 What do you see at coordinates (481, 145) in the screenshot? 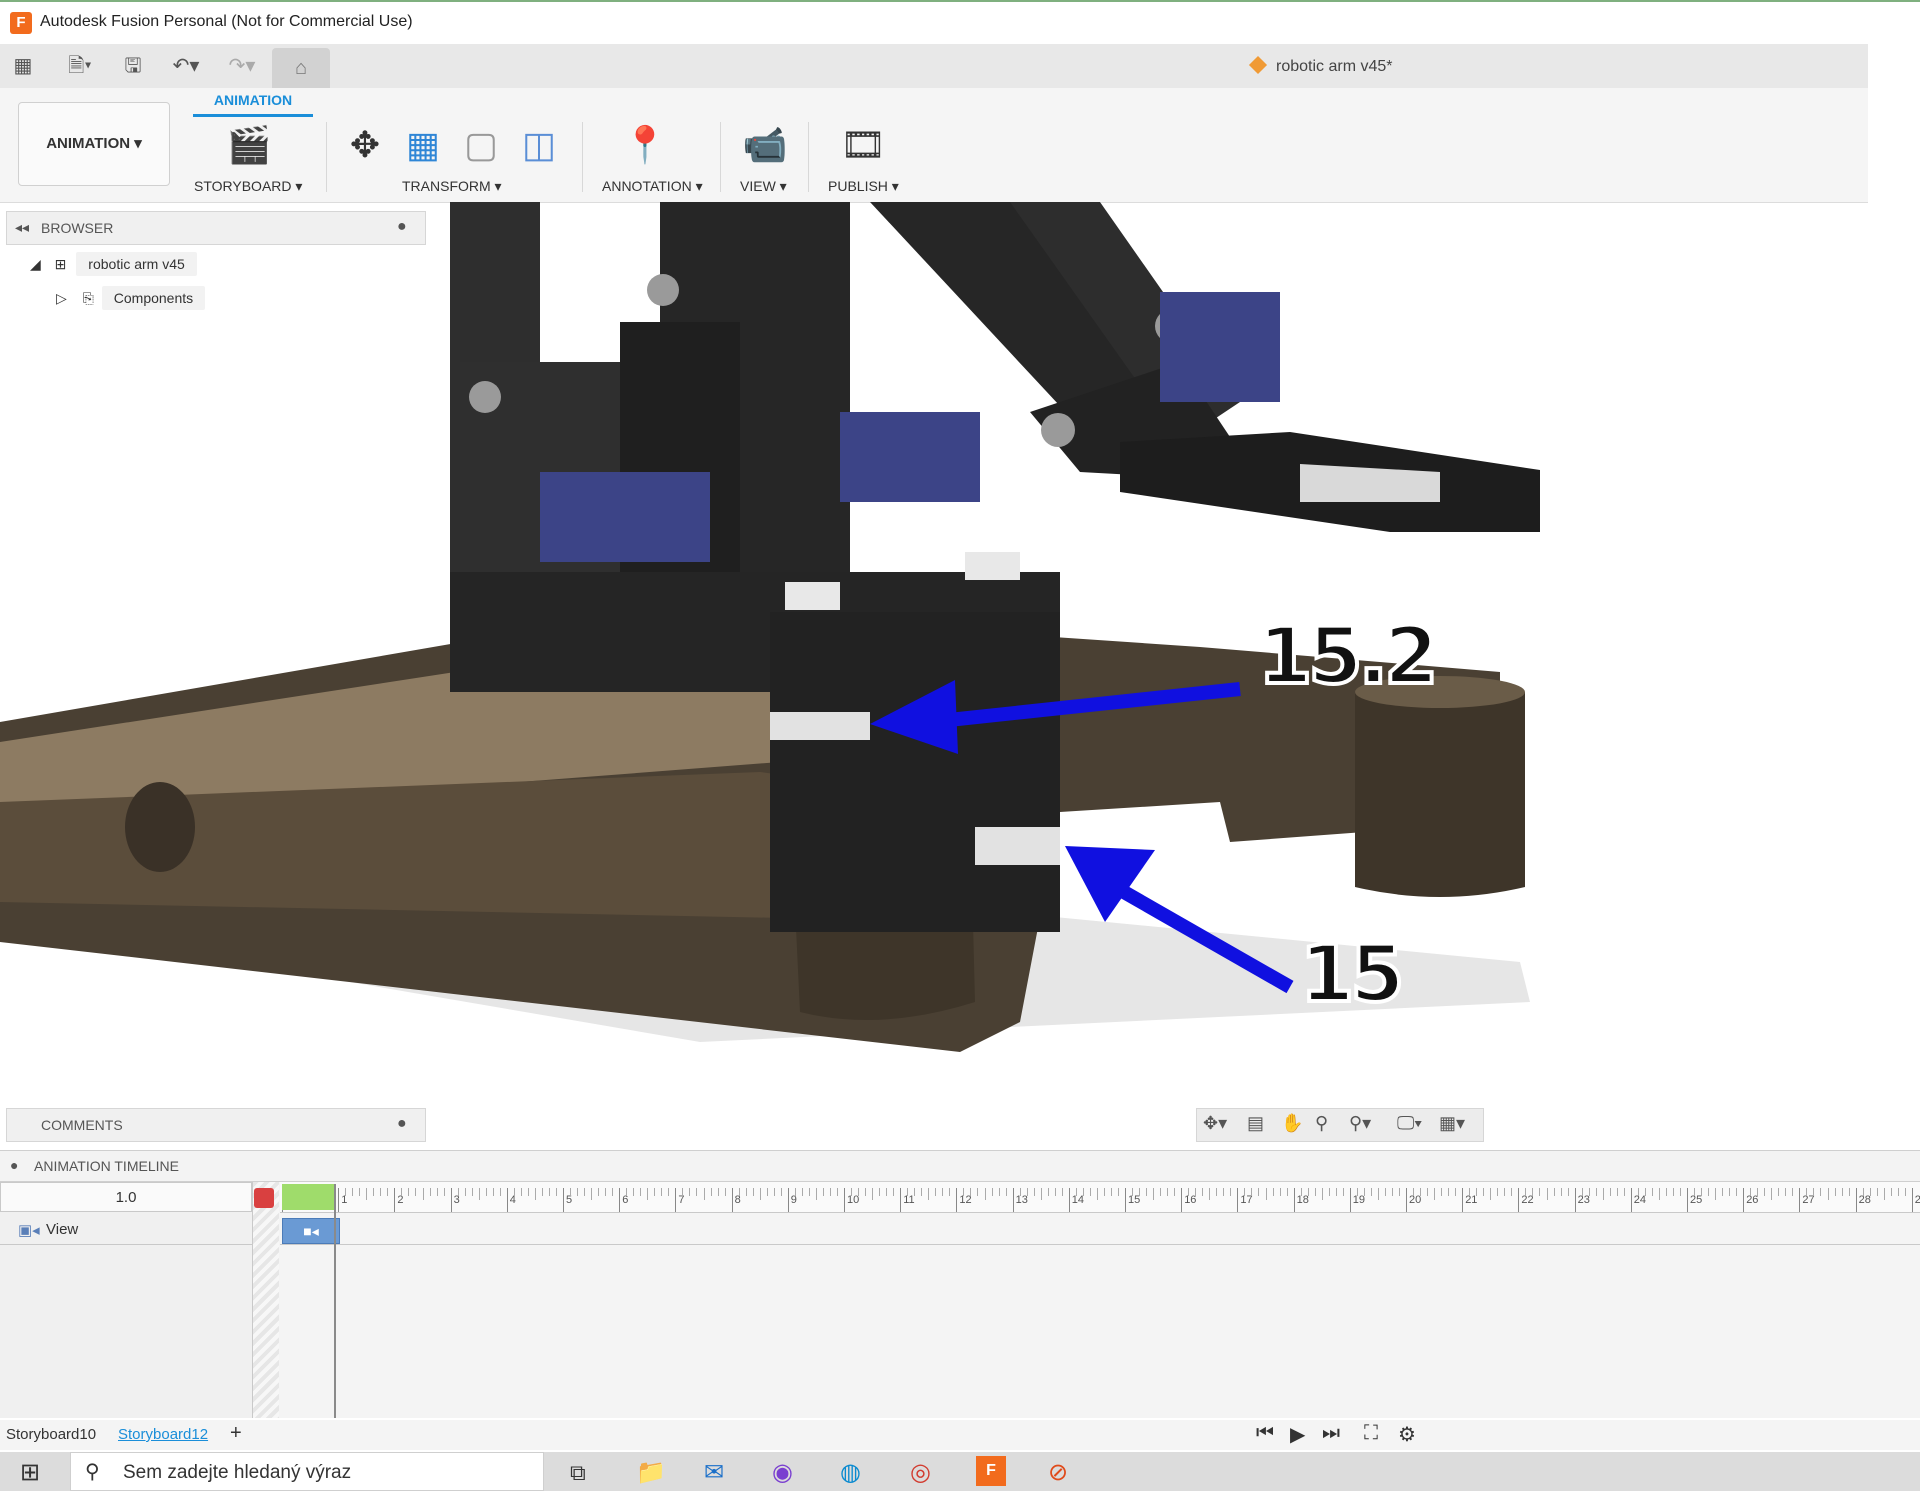
I see `show-hide-icon: ▢` at bounding box center [481, 145].